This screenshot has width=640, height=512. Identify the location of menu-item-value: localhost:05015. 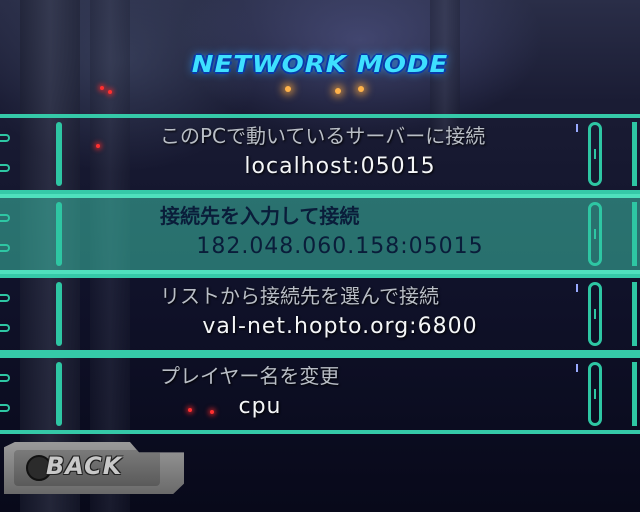
(340, 166).